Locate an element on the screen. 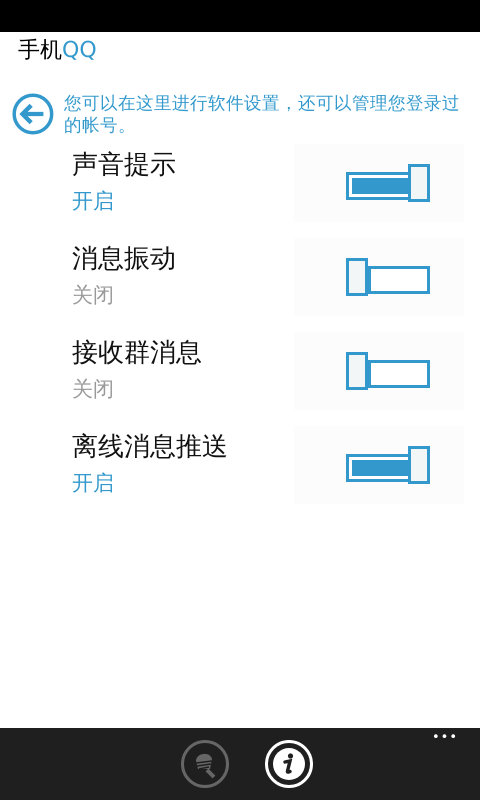 This screenshot has width=480, height=800. more-button: ••• is located at coordinates (445, 737).